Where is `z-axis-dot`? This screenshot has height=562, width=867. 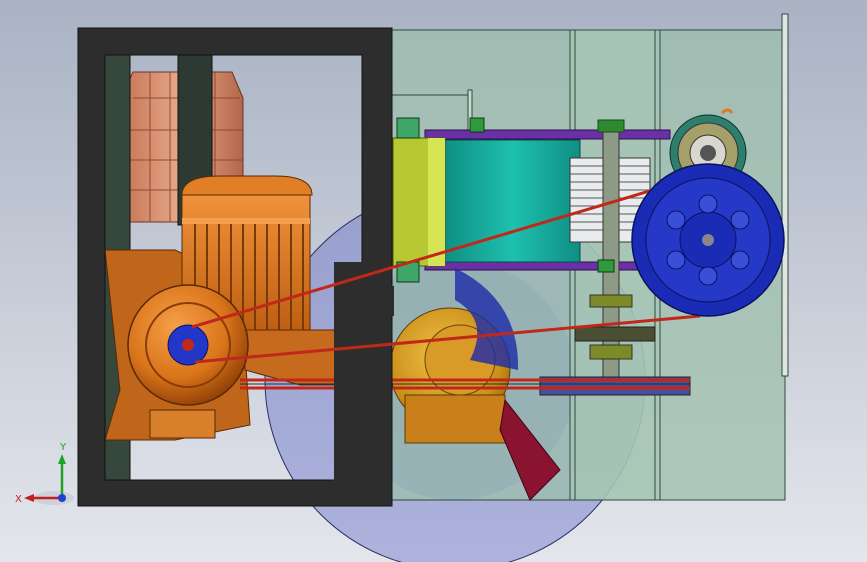 z-axis-dot is located at coordinates (62, 498).